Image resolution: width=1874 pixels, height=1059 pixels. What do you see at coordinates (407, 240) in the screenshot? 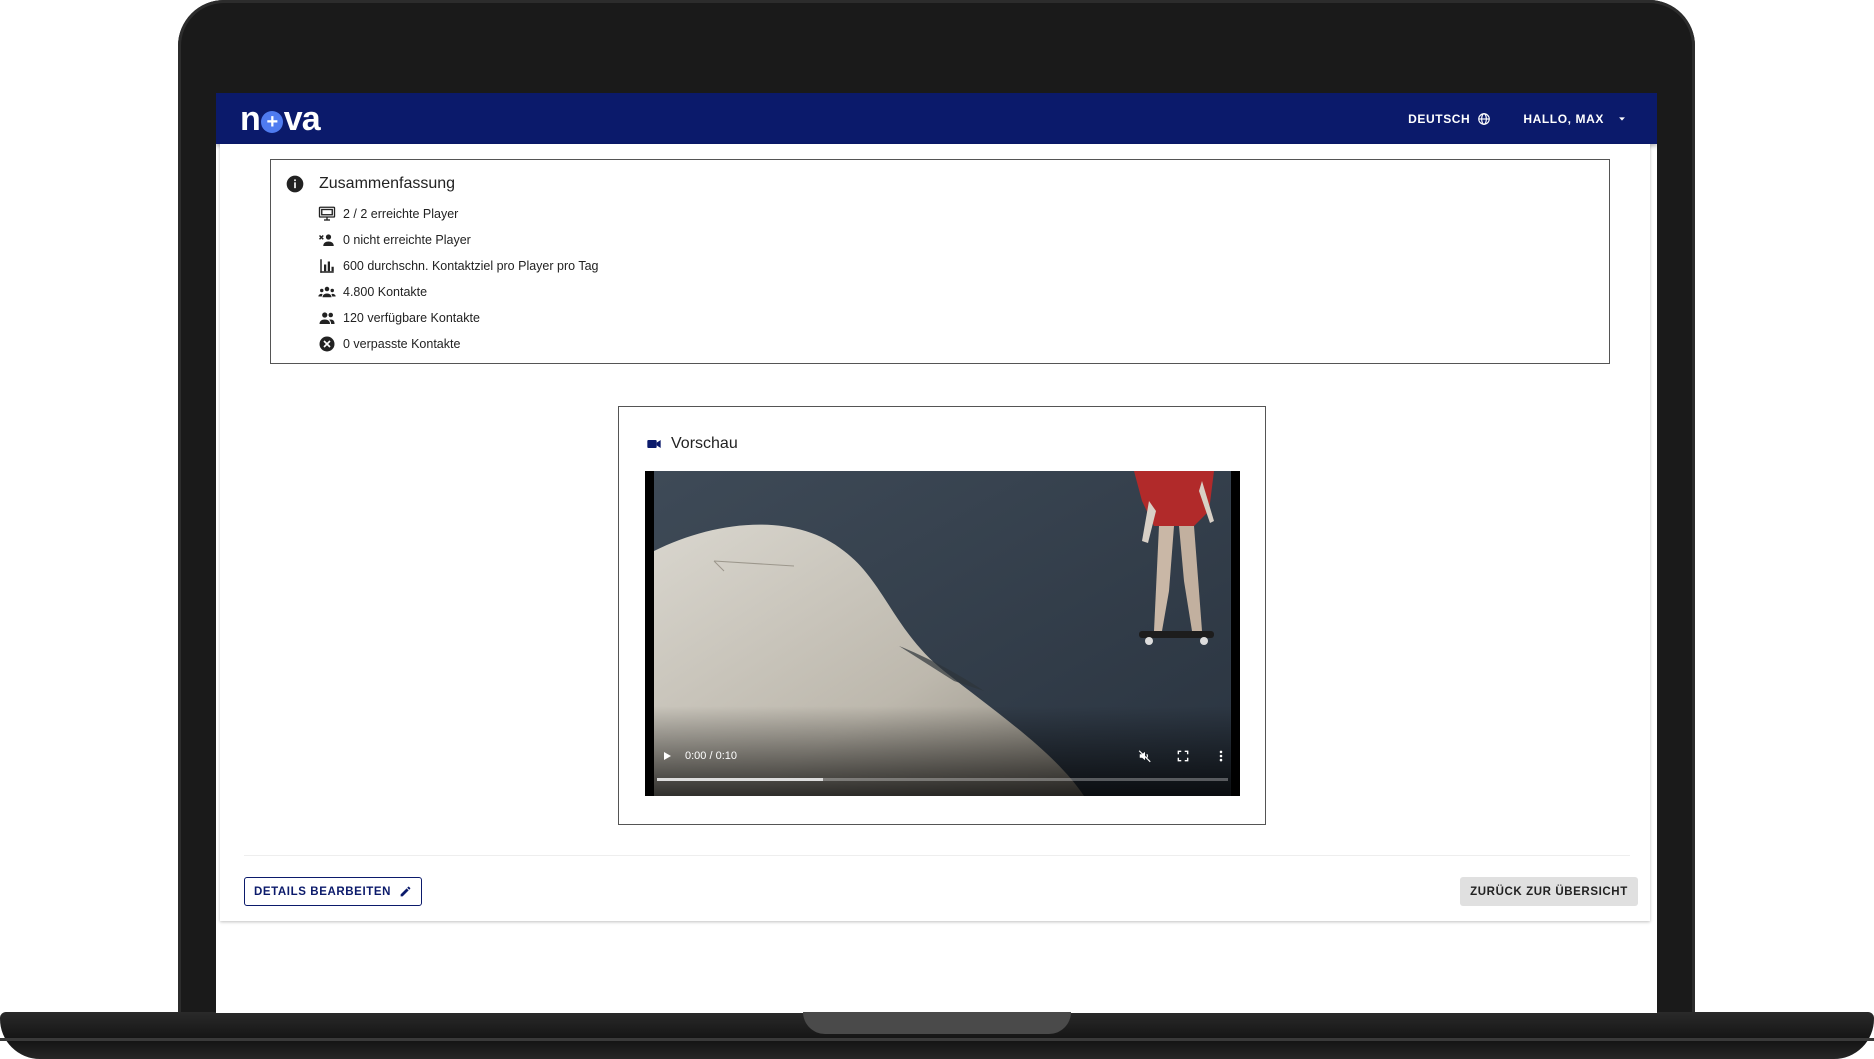
I see `summary-item-text: 0 nicht erreichte Player` at bounding box center [407, 240].